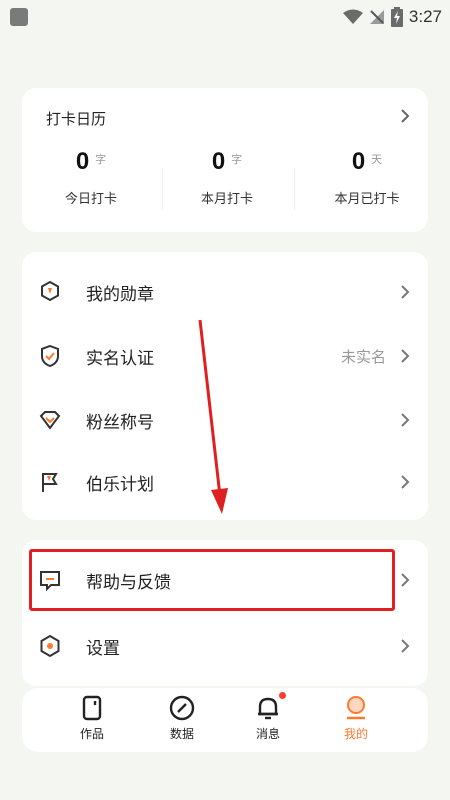  What do you see at coordinates (363, 357) in the screenshot?
I see `verification-status: 未实名` at bounding box center [363, 357].